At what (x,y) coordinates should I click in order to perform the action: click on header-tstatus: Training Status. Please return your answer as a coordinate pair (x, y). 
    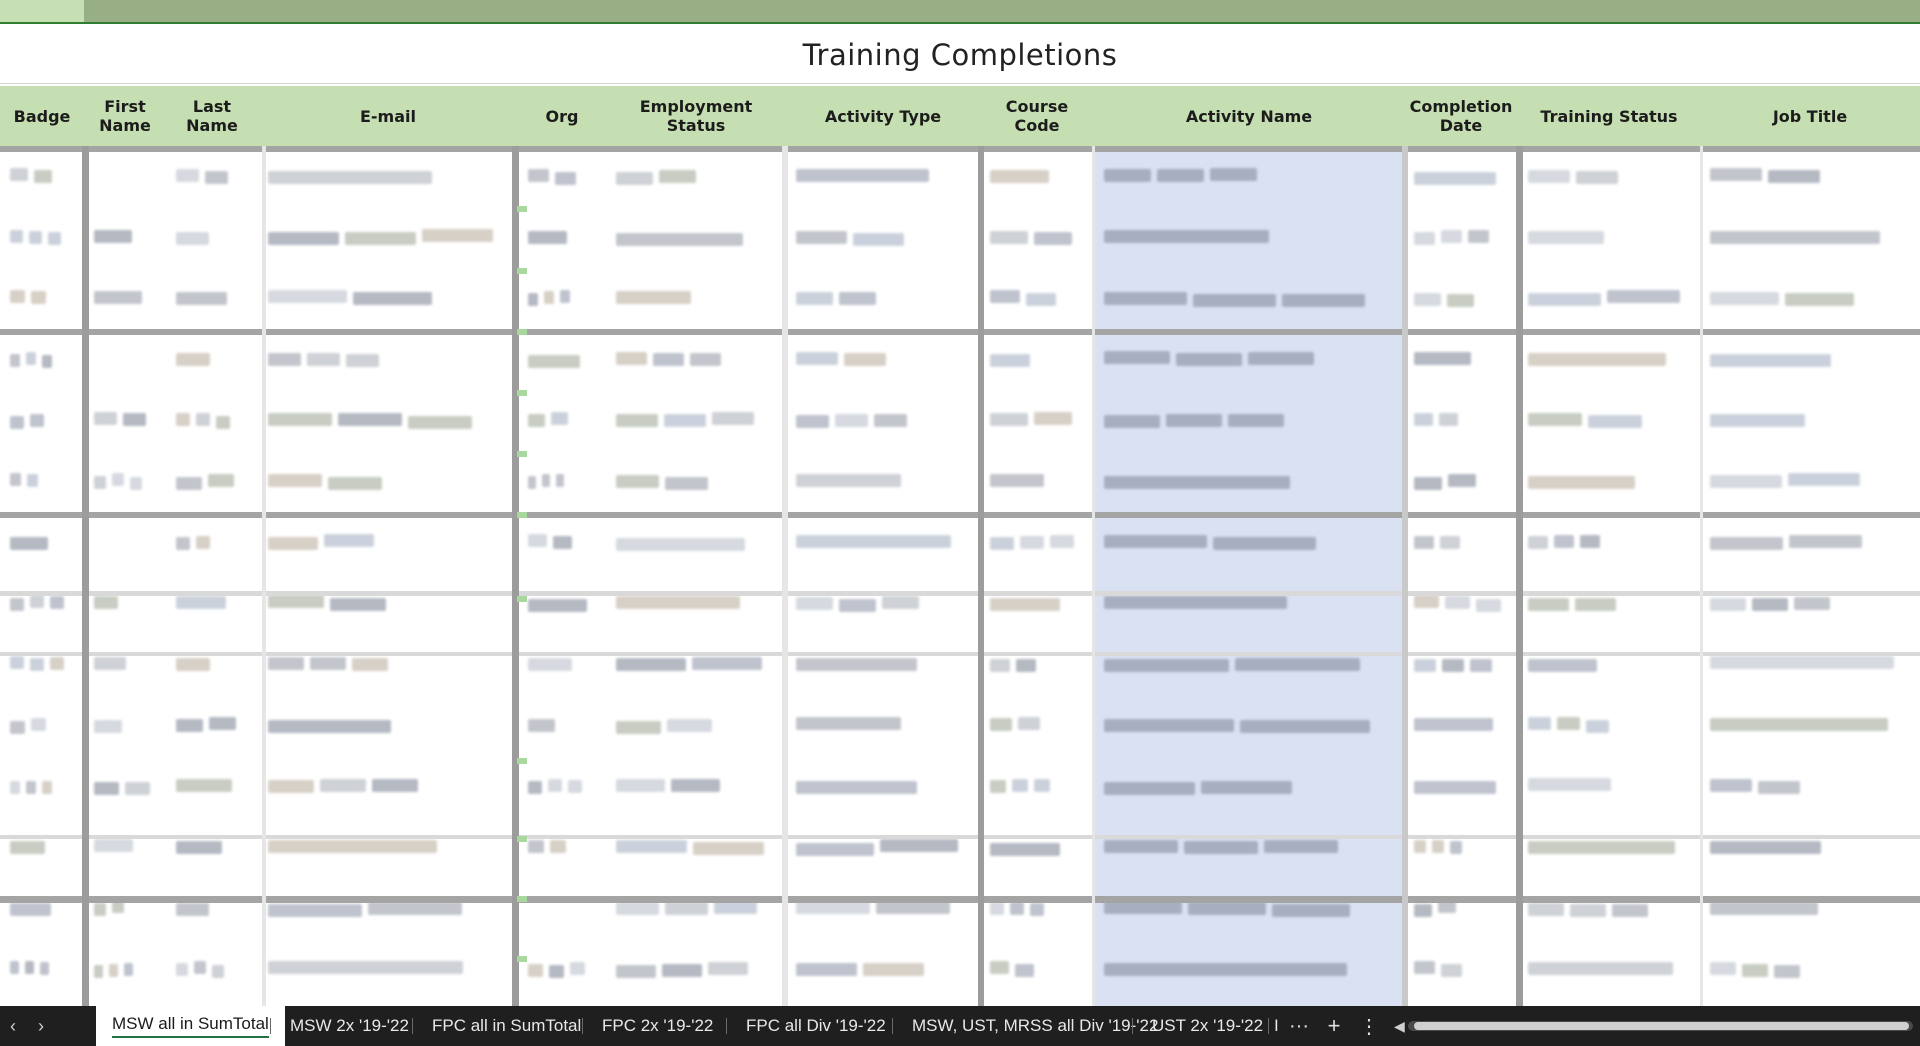
    Looking at the image, I should click on (1609, 116).